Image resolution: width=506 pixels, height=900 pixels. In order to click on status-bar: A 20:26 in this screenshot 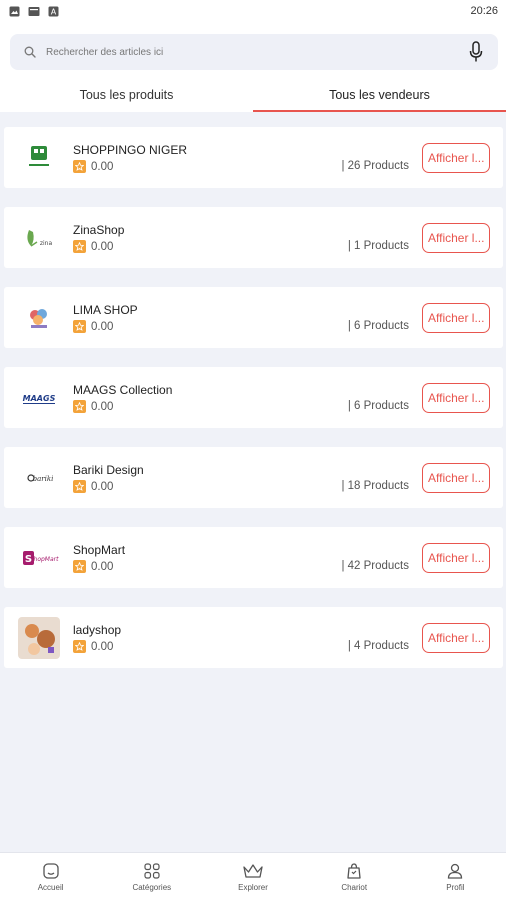, I will do `click(253, 11)`.